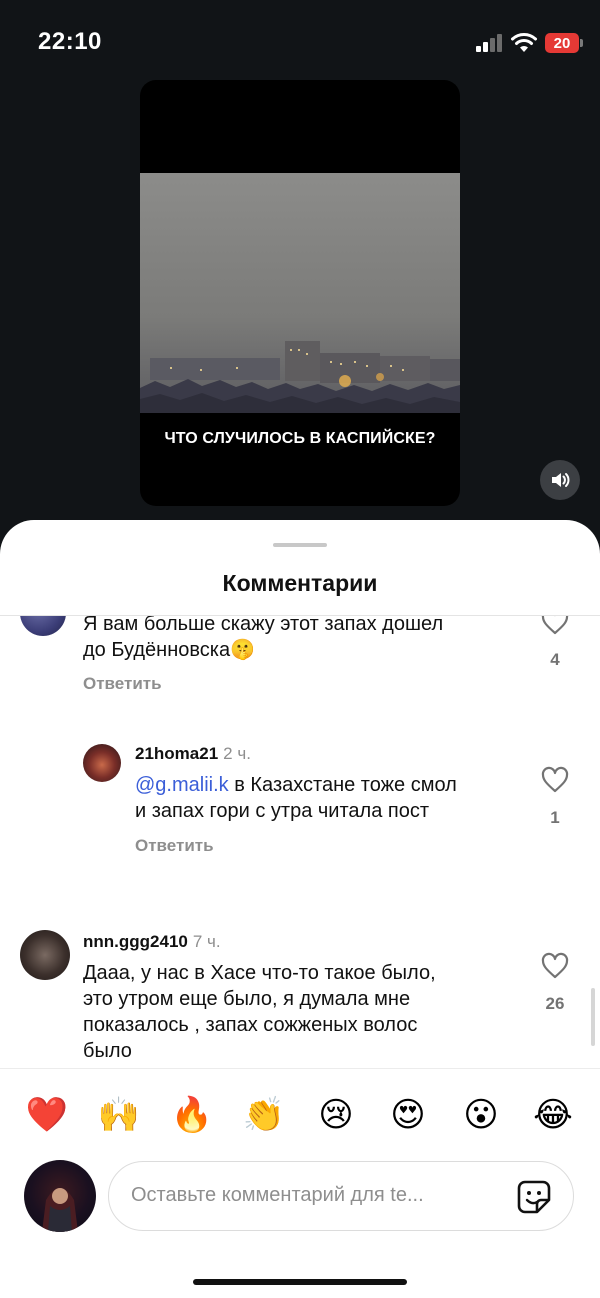 This screenshot has height=1298, width=600. I want to click on username: nnn.ggg2410 7 ч., so click(152, 942).